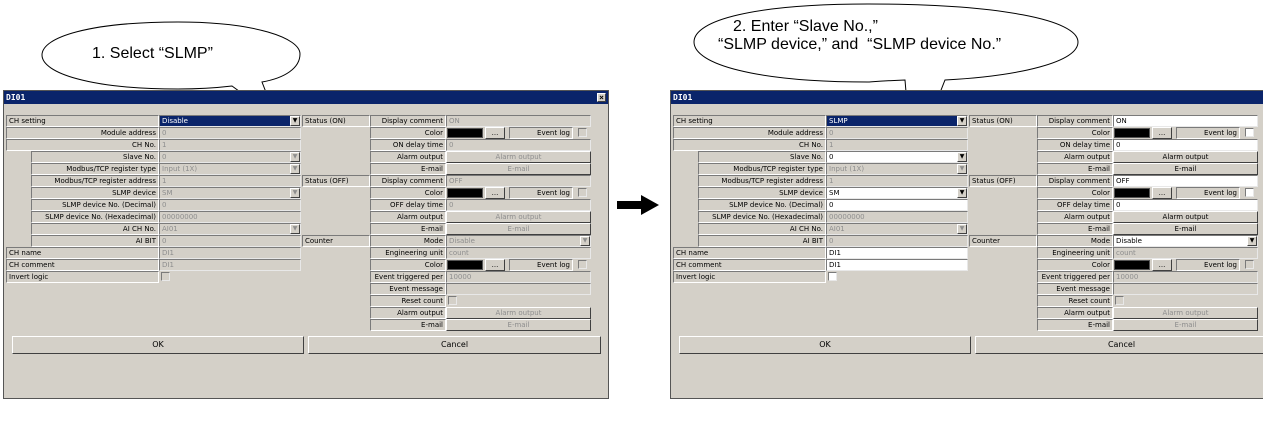 This screenshot has height=423, width=1263. I want to click on slmp-device-decimal-label: SLMP device No. (Decimal), so click(95, 205).